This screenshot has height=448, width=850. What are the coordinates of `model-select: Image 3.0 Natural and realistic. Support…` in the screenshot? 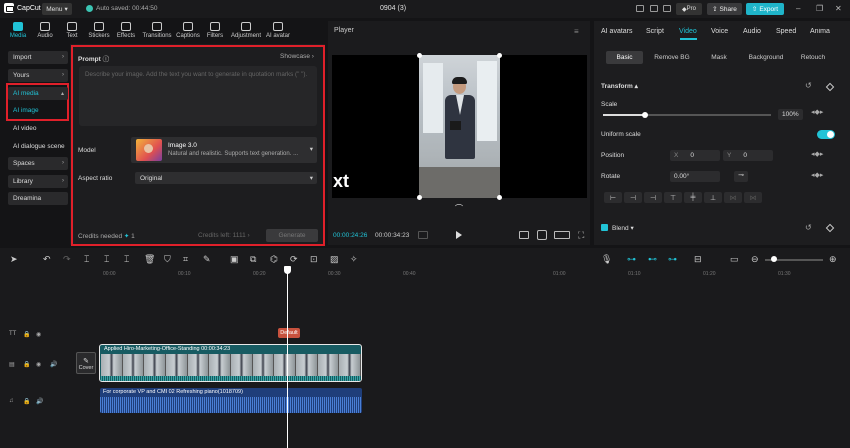 It's located at (224, 150).